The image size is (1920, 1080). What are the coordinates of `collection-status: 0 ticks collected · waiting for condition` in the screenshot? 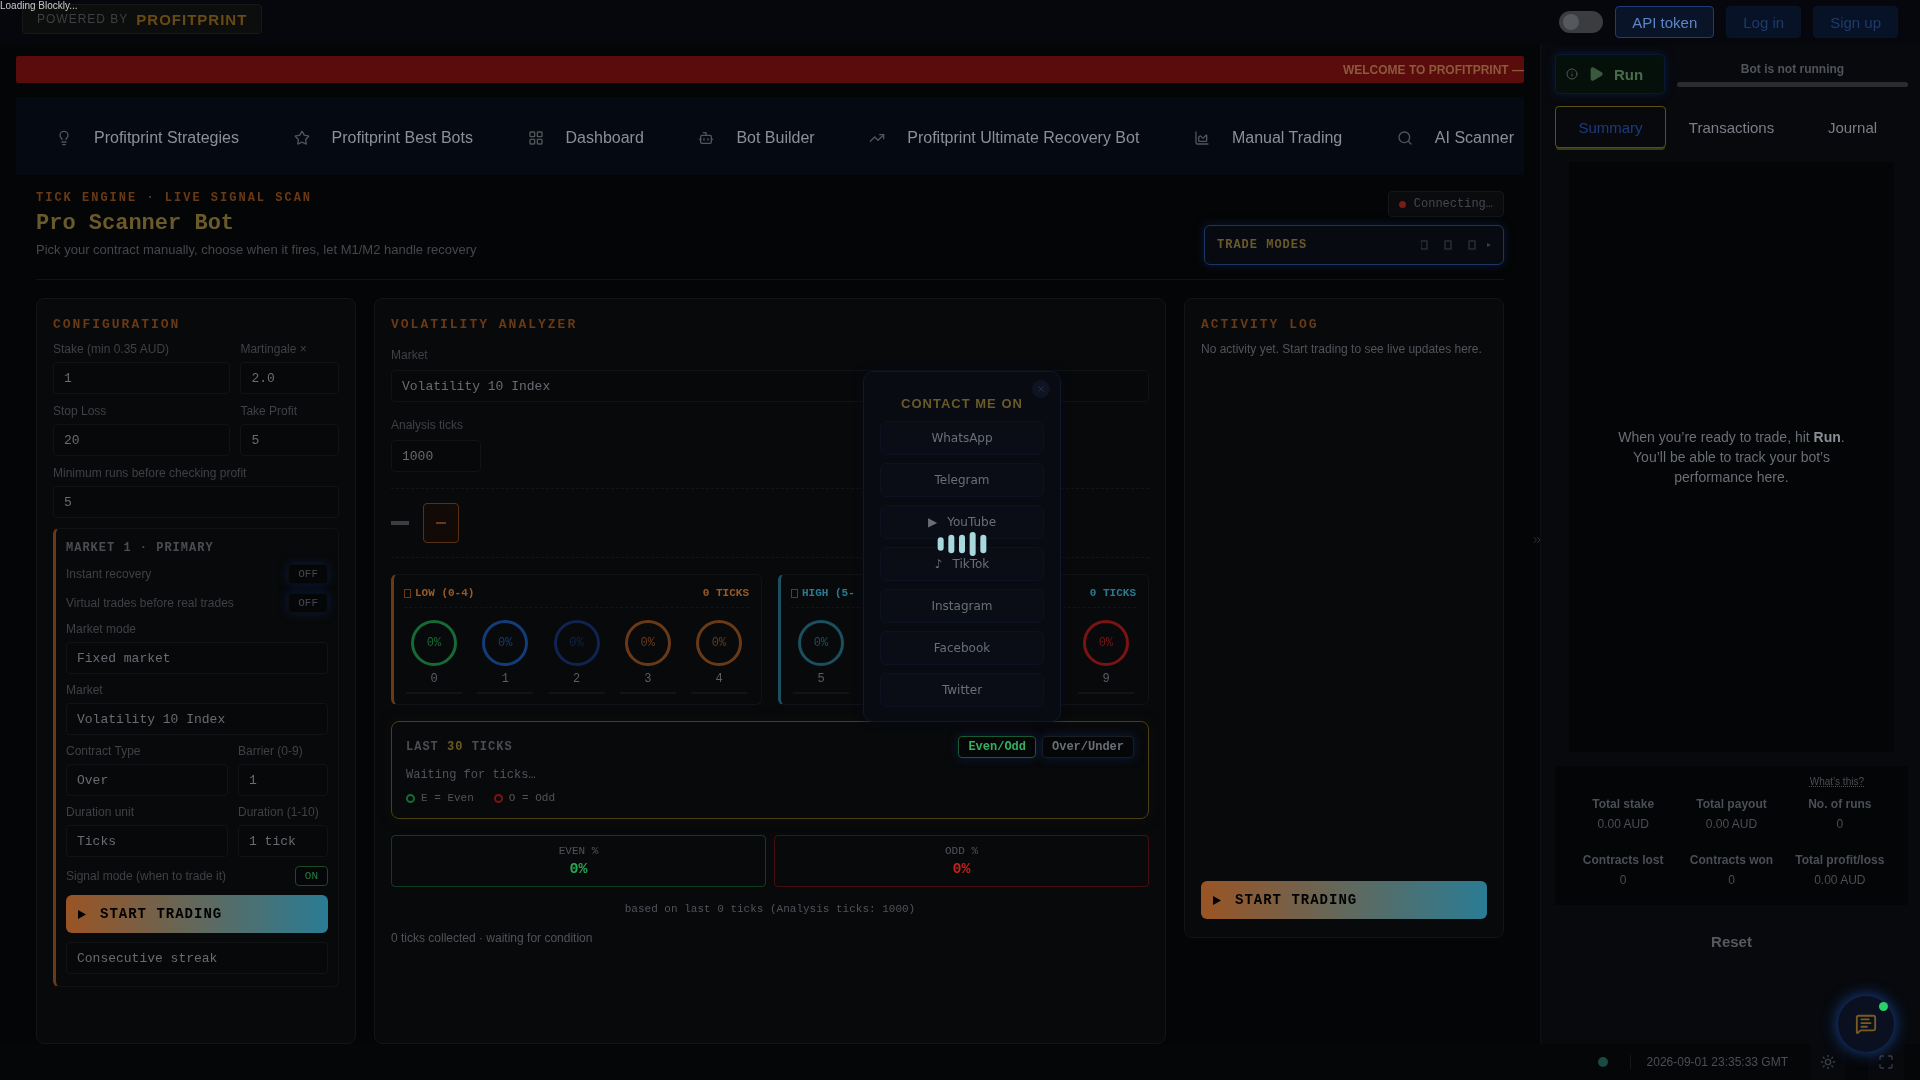 It's located at (492, 938).